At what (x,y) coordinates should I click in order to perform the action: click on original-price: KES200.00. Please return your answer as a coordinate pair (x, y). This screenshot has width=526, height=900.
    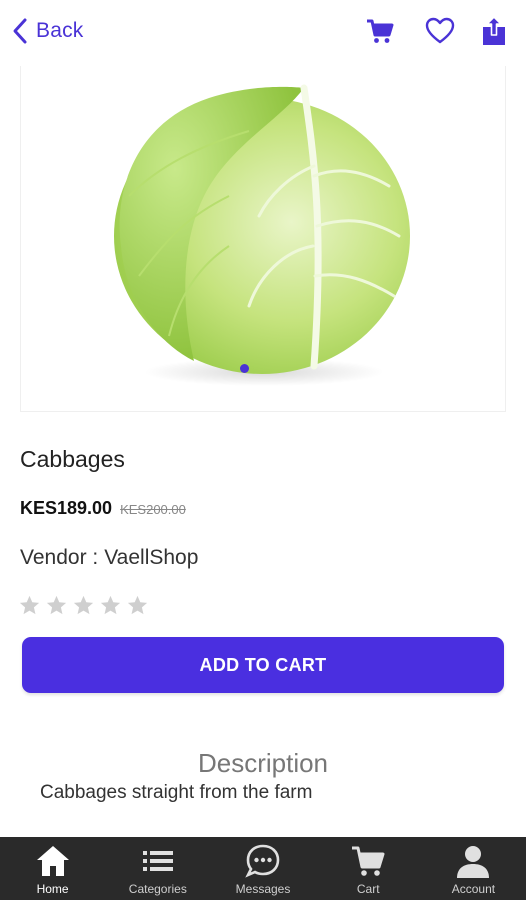
    Looking at the image, I should click on (153, 509).